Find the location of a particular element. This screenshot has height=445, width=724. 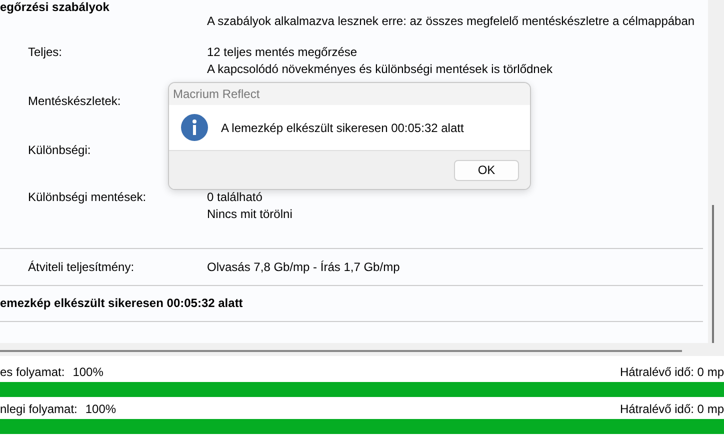

row-label: Különbségi mentések: is located at coordinates (87, 197).